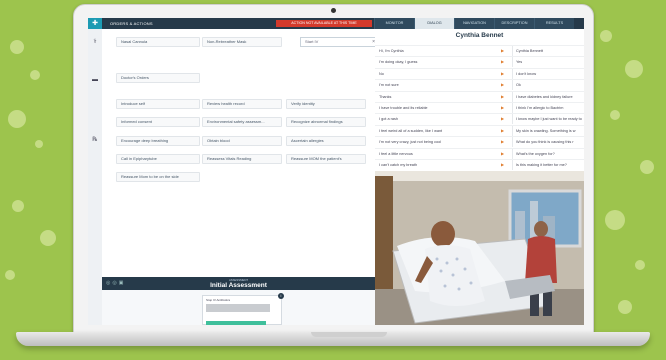 The width and height of the screenshot is (666, 360). What do you see at coordinates (95, 80) in the screenshot?
I see `clipboard-icon: ▬` at bounding box center [95, 80].